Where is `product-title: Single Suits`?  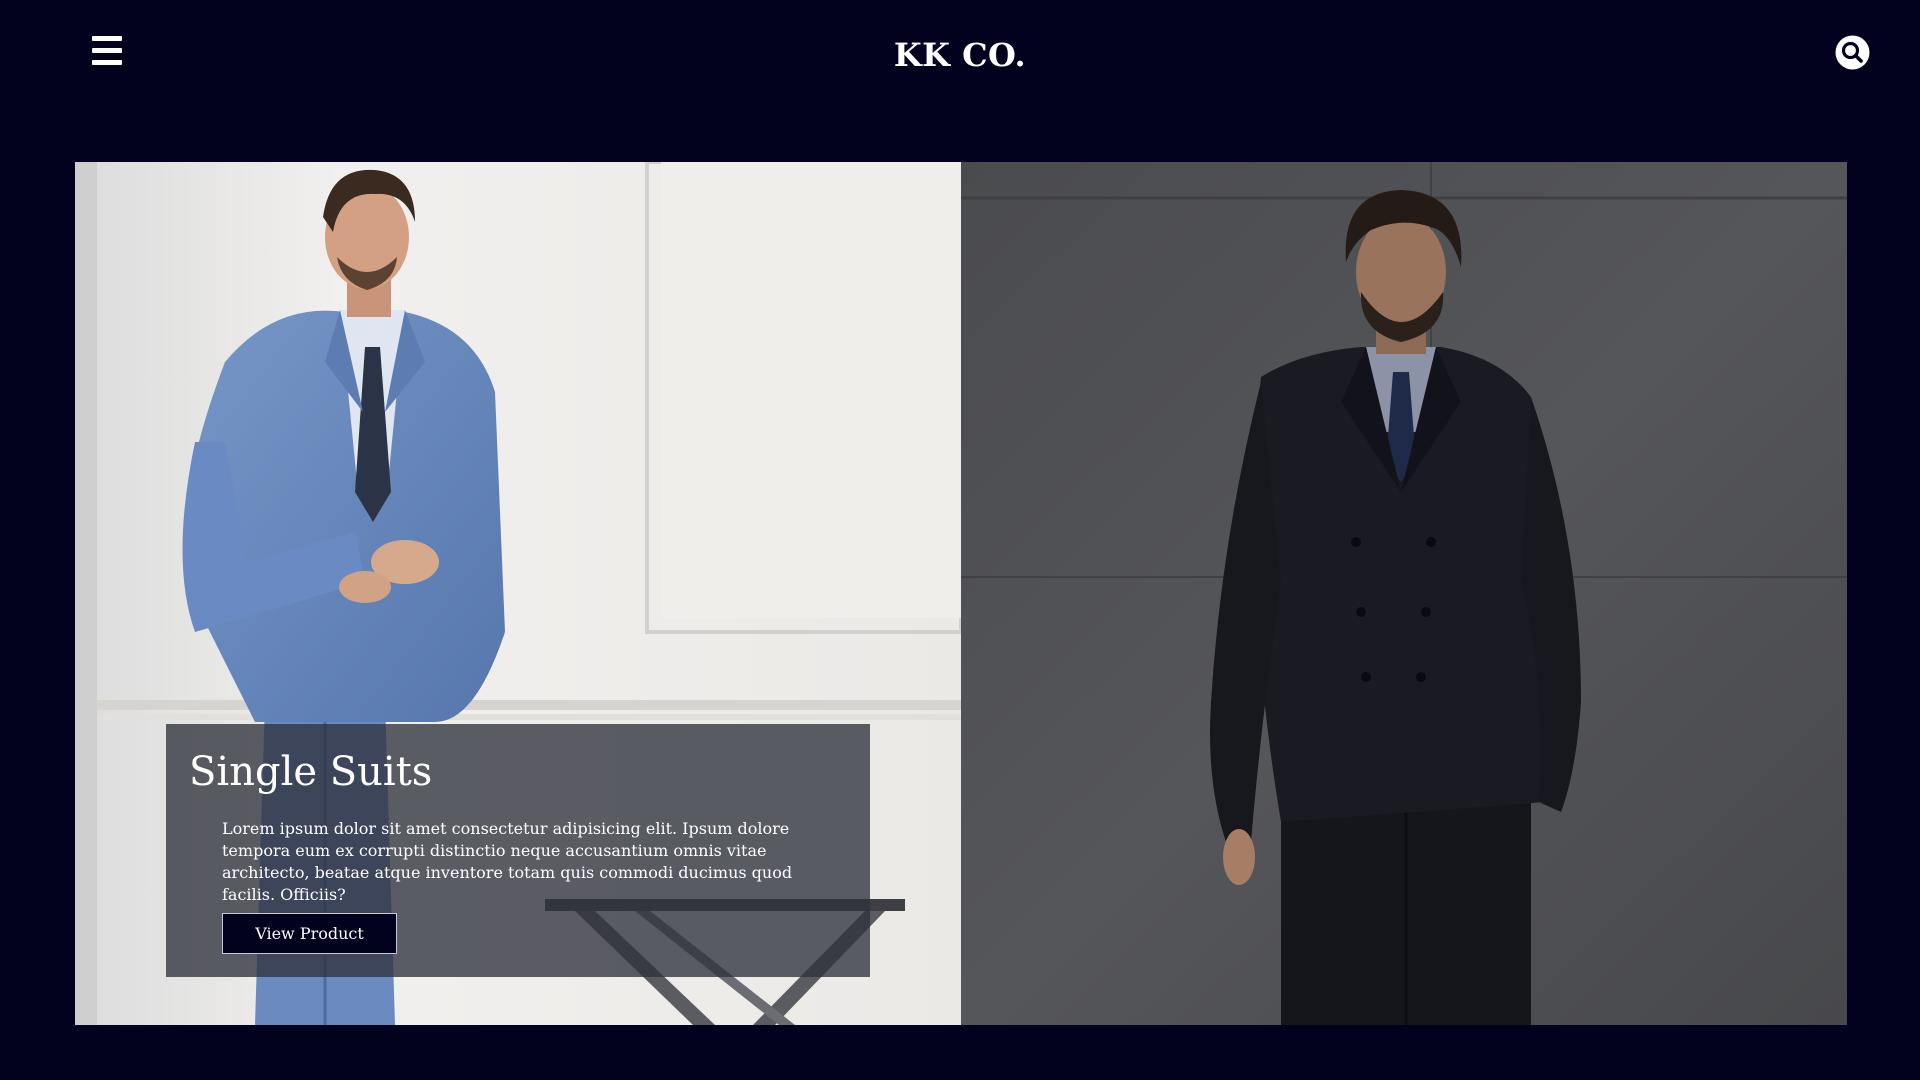 product-title: Single Suits is located at coordinates (311, 772).